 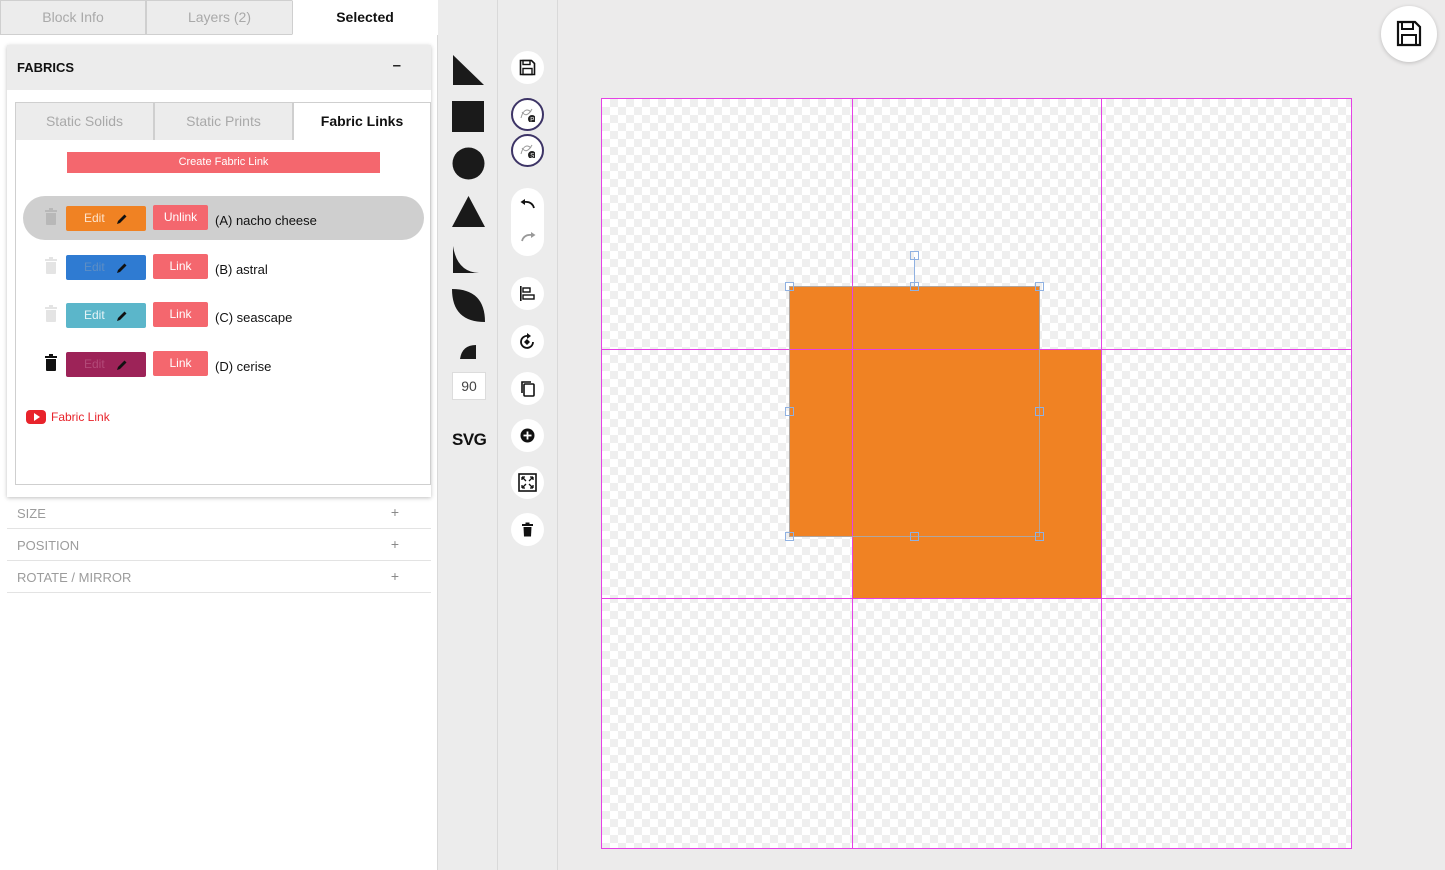 I want to click on redo-icon, so click(x=528, y=238).